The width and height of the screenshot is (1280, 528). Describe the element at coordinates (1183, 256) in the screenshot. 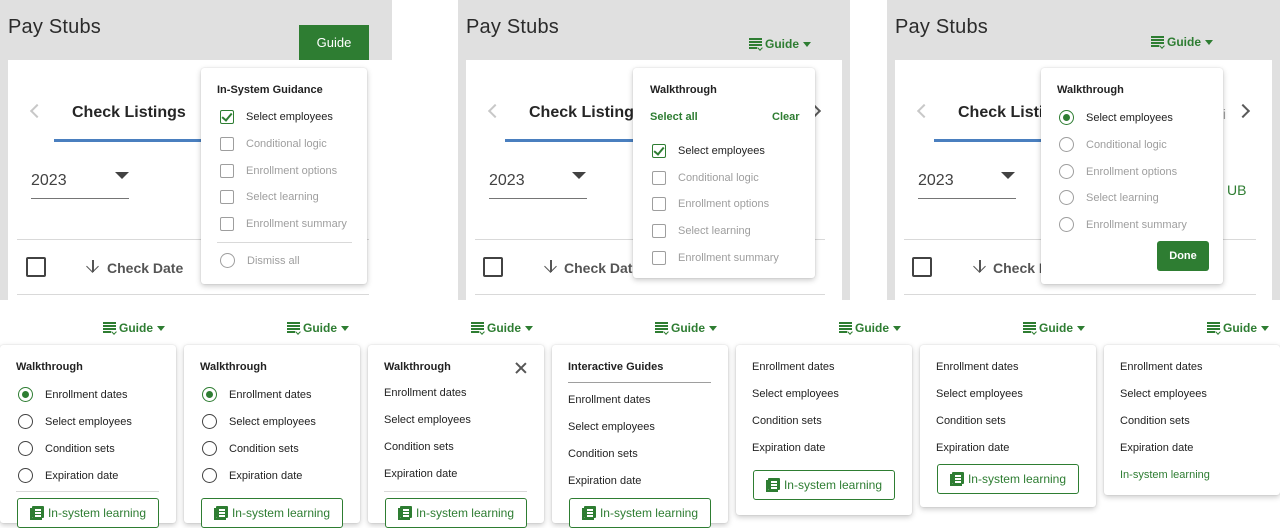

I see `done-button: Done` at that location.